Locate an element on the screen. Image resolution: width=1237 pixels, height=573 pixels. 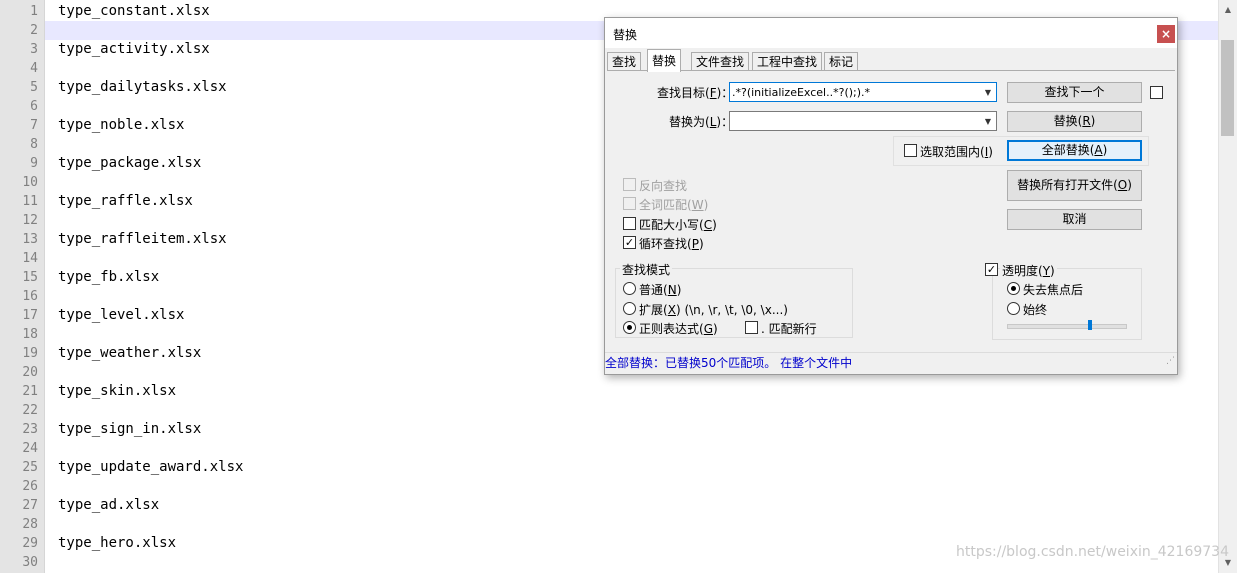
find-label: 查找目标(F)： is located at coordinates (695, 93).